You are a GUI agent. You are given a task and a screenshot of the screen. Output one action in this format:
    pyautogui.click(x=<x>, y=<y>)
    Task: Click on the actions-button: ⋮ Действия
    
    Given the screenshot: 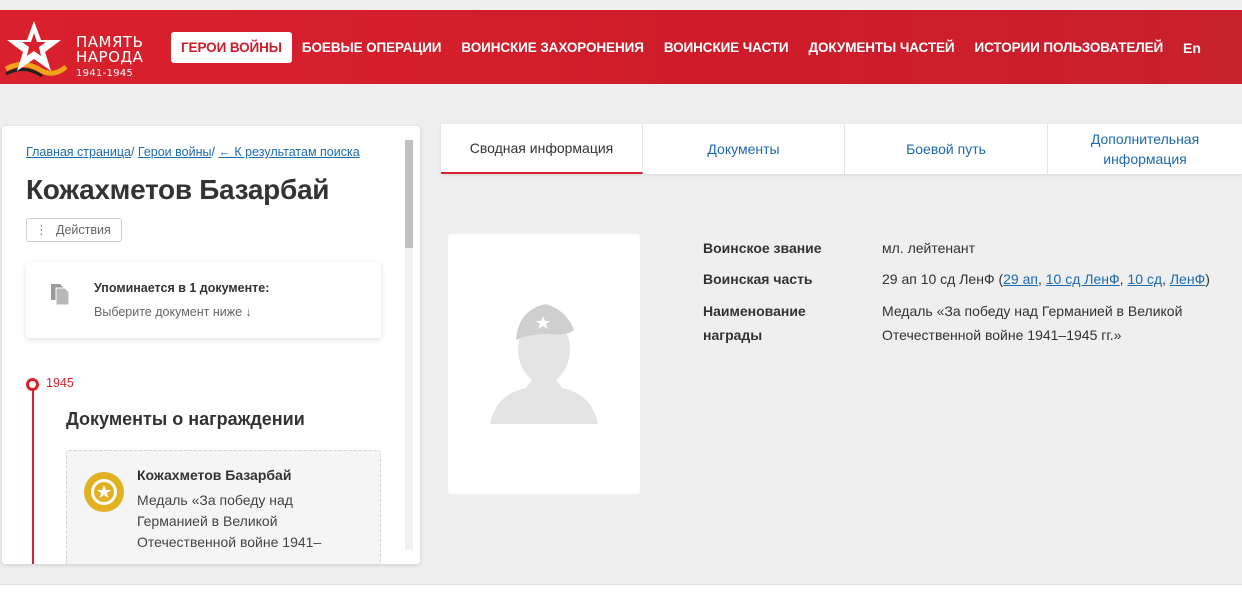 What is the action you would take?
    pyautogui.click(x=74, y=230)
    